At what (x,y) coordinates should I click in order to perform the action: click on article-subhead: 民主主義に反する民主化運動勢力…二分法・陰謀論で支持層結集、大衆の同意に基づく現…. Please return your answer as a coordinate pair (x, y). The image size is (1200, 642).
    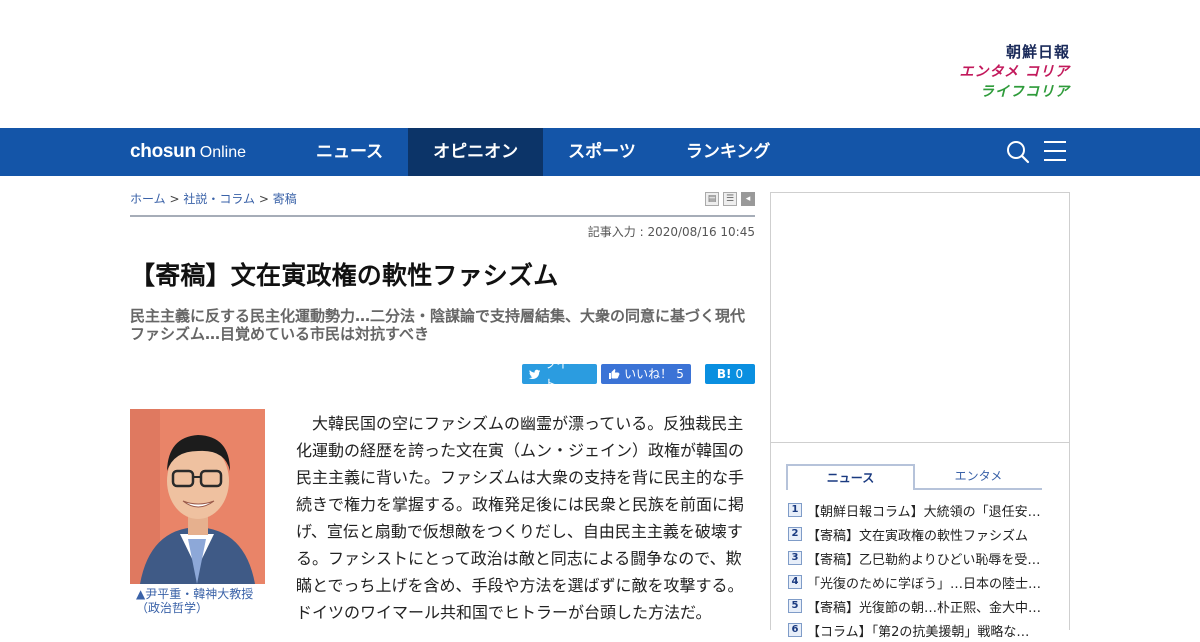
    Looking at the image, I should click on (438, 325).